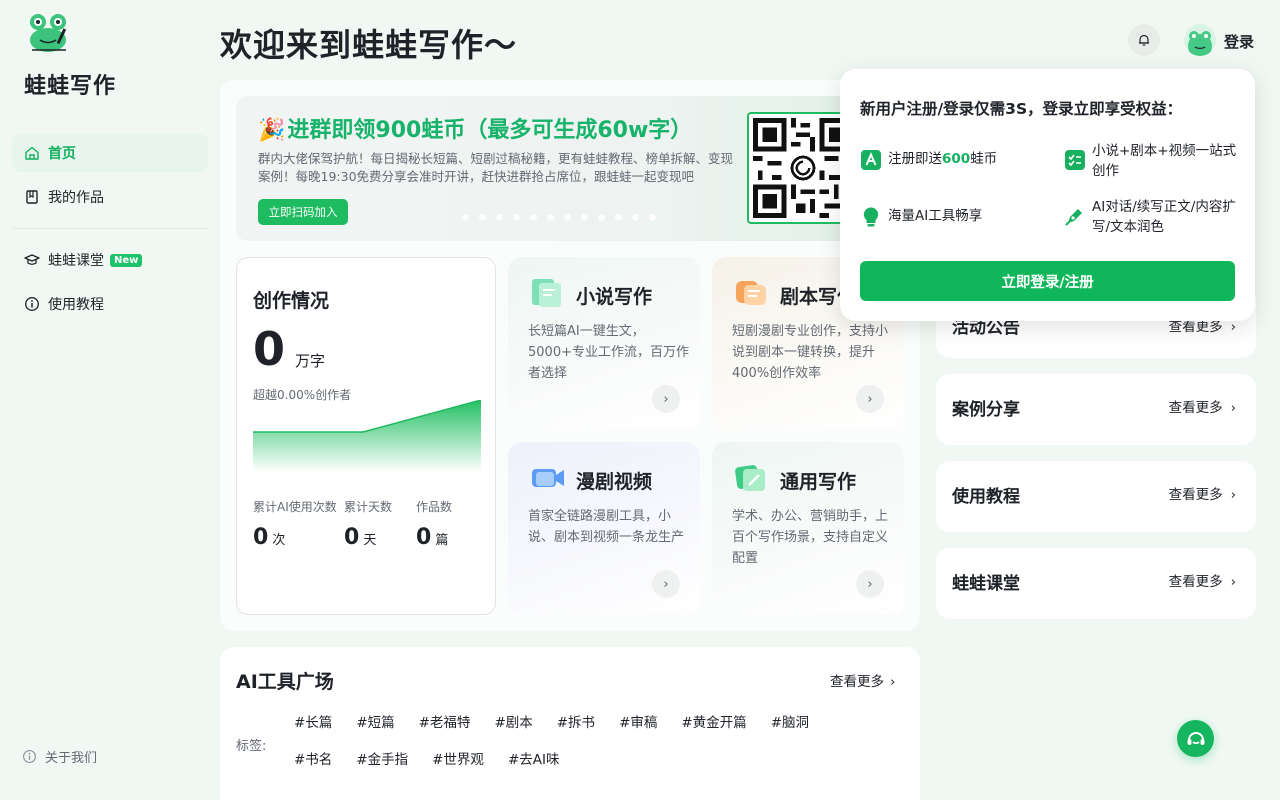 This screenshot has height=800, width=1280. What do you see at coordinates (375, 731) in the screenshot?
I see `tag-item: #短篇` at bounding box center [375, 731].